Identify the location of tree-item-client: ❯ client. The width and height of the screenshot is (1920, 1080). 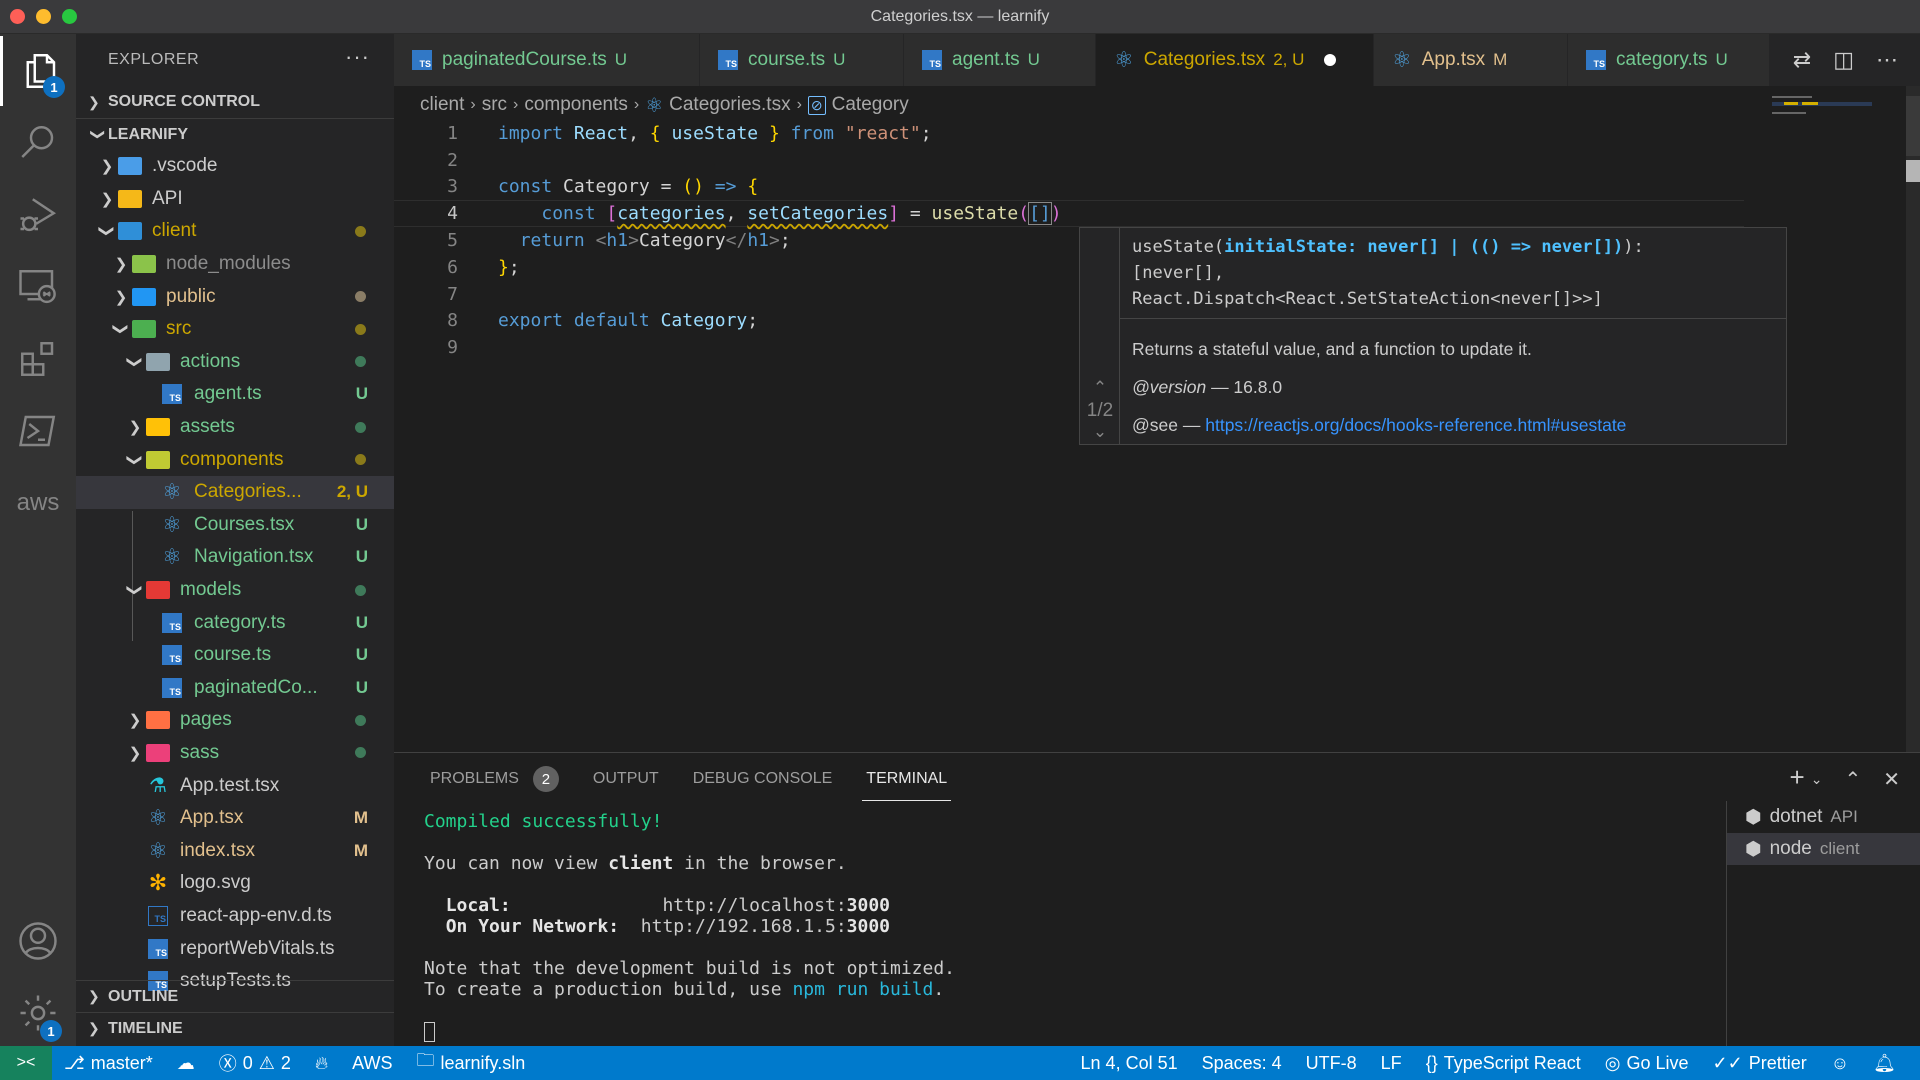
(235, 231).